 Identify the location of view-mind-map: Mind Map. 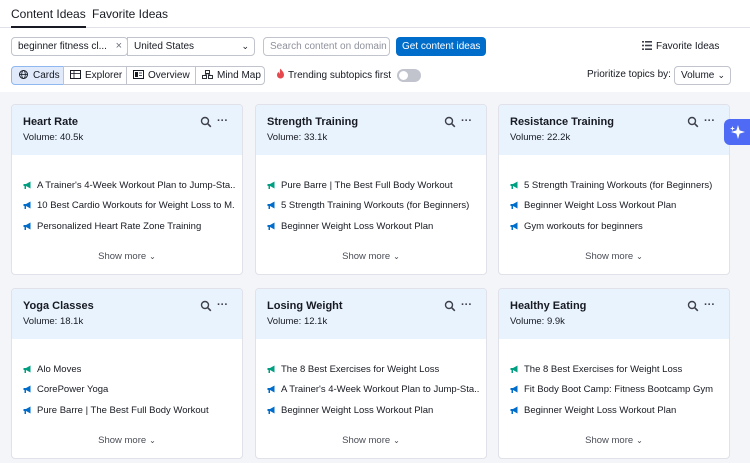
(230, 75).